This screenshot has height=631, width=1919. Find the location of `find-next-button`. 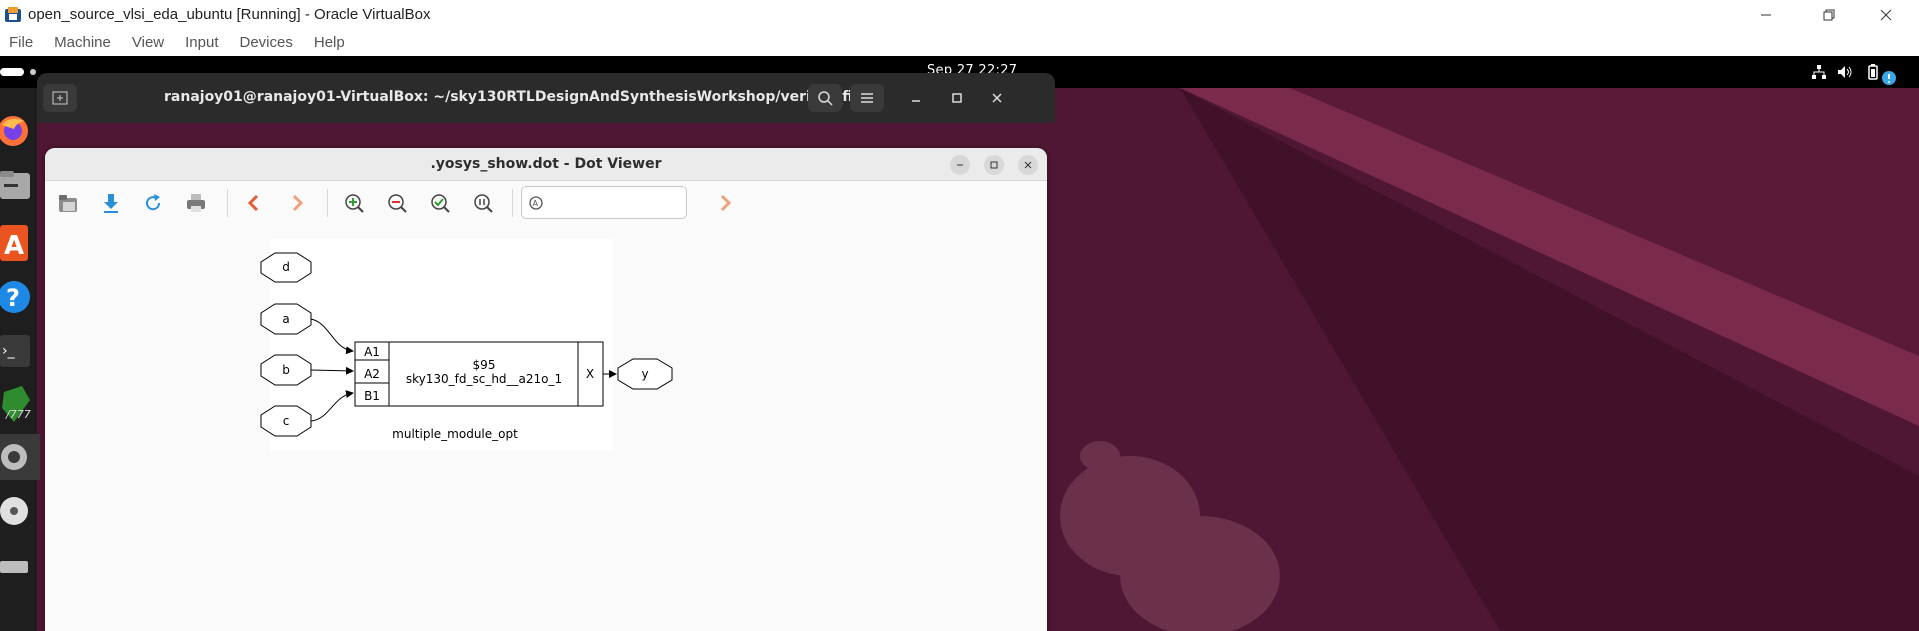

find-next-button is located at coordinates (725, 203).